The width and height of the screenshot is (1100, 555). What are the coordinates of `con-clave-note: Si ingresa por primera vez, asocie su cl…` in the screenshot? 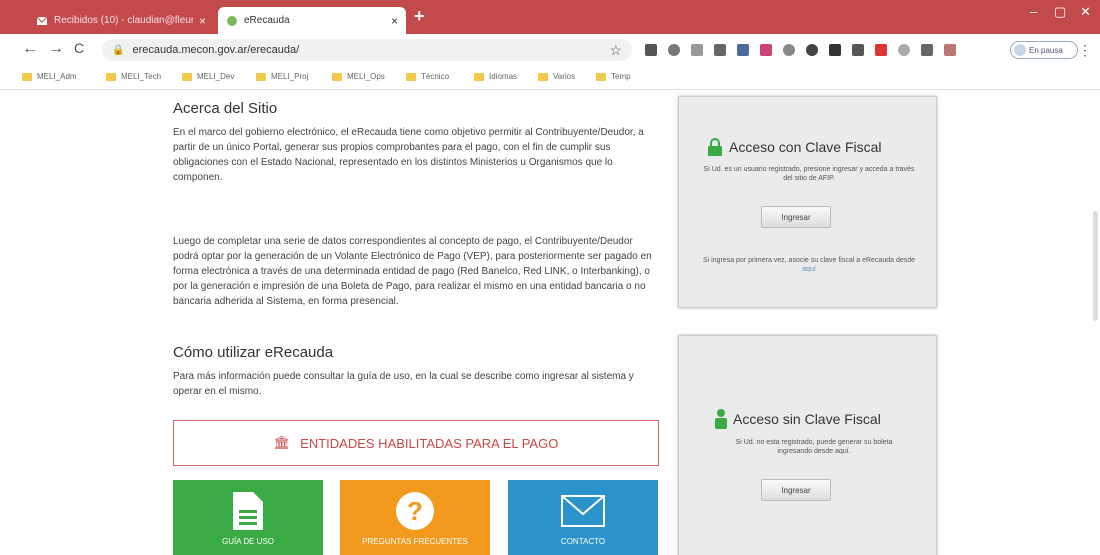 It's located at (809, 265).